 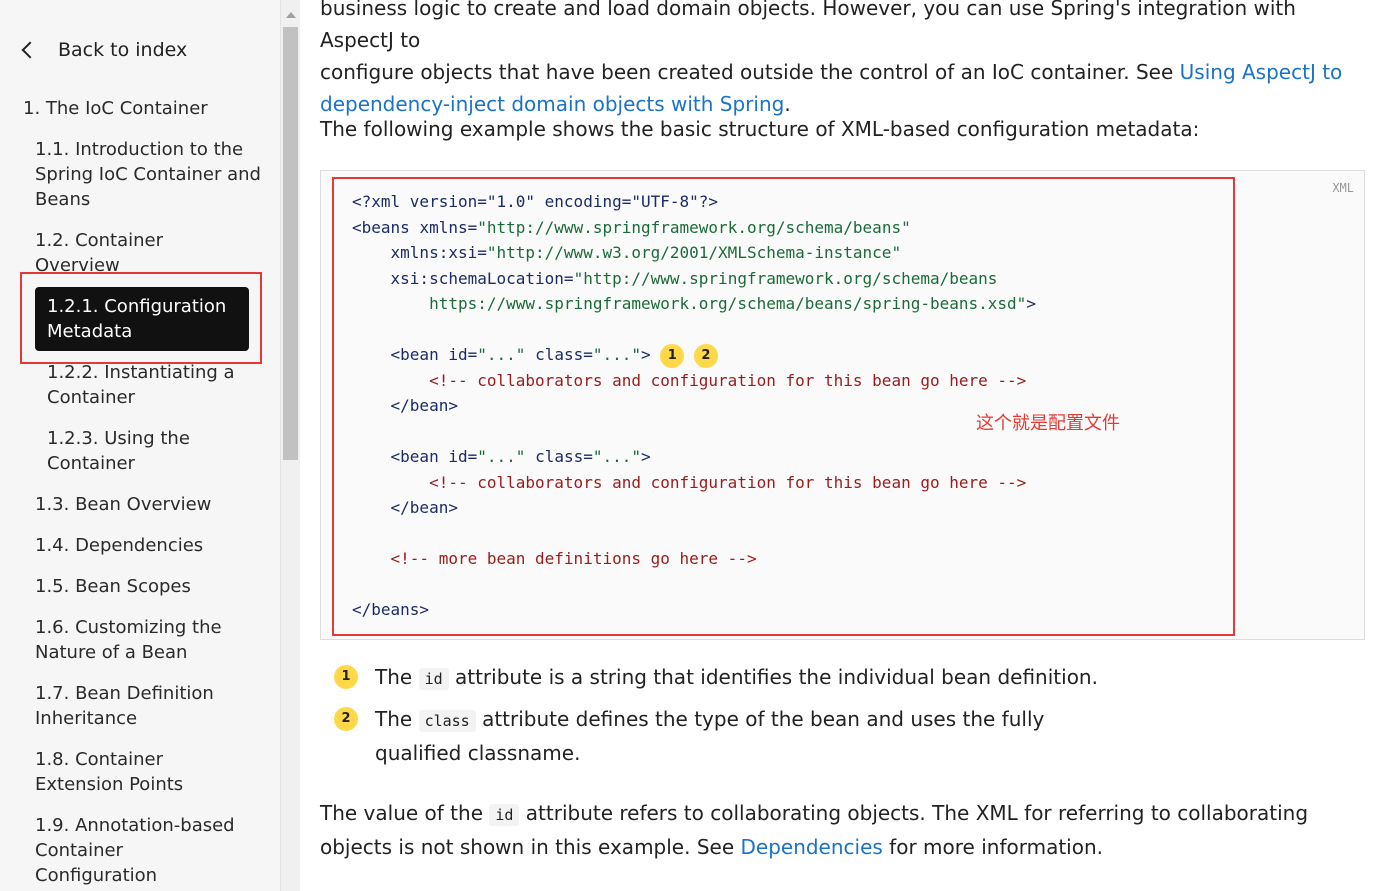 I want to click on bean-close-tag-2: </bean>, so click(x=424, y=507).